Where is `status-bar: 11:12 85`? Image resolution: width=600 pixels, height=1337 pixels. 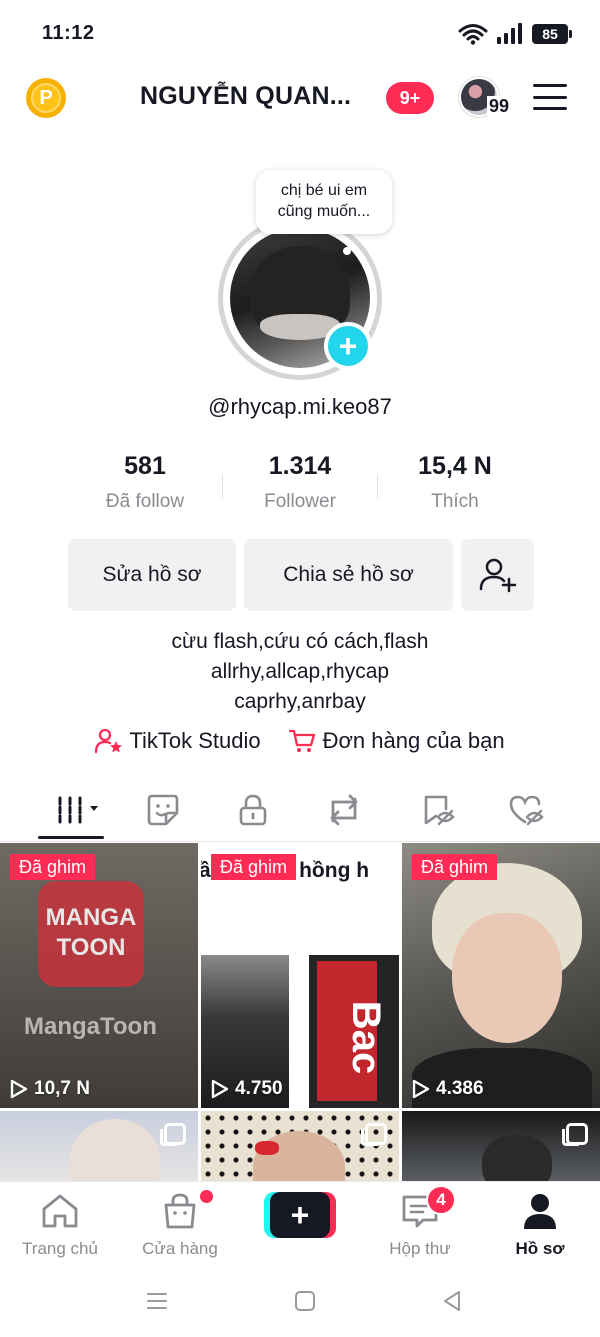 status-bar: 11:12 85 is located at coordinates (300, 34).